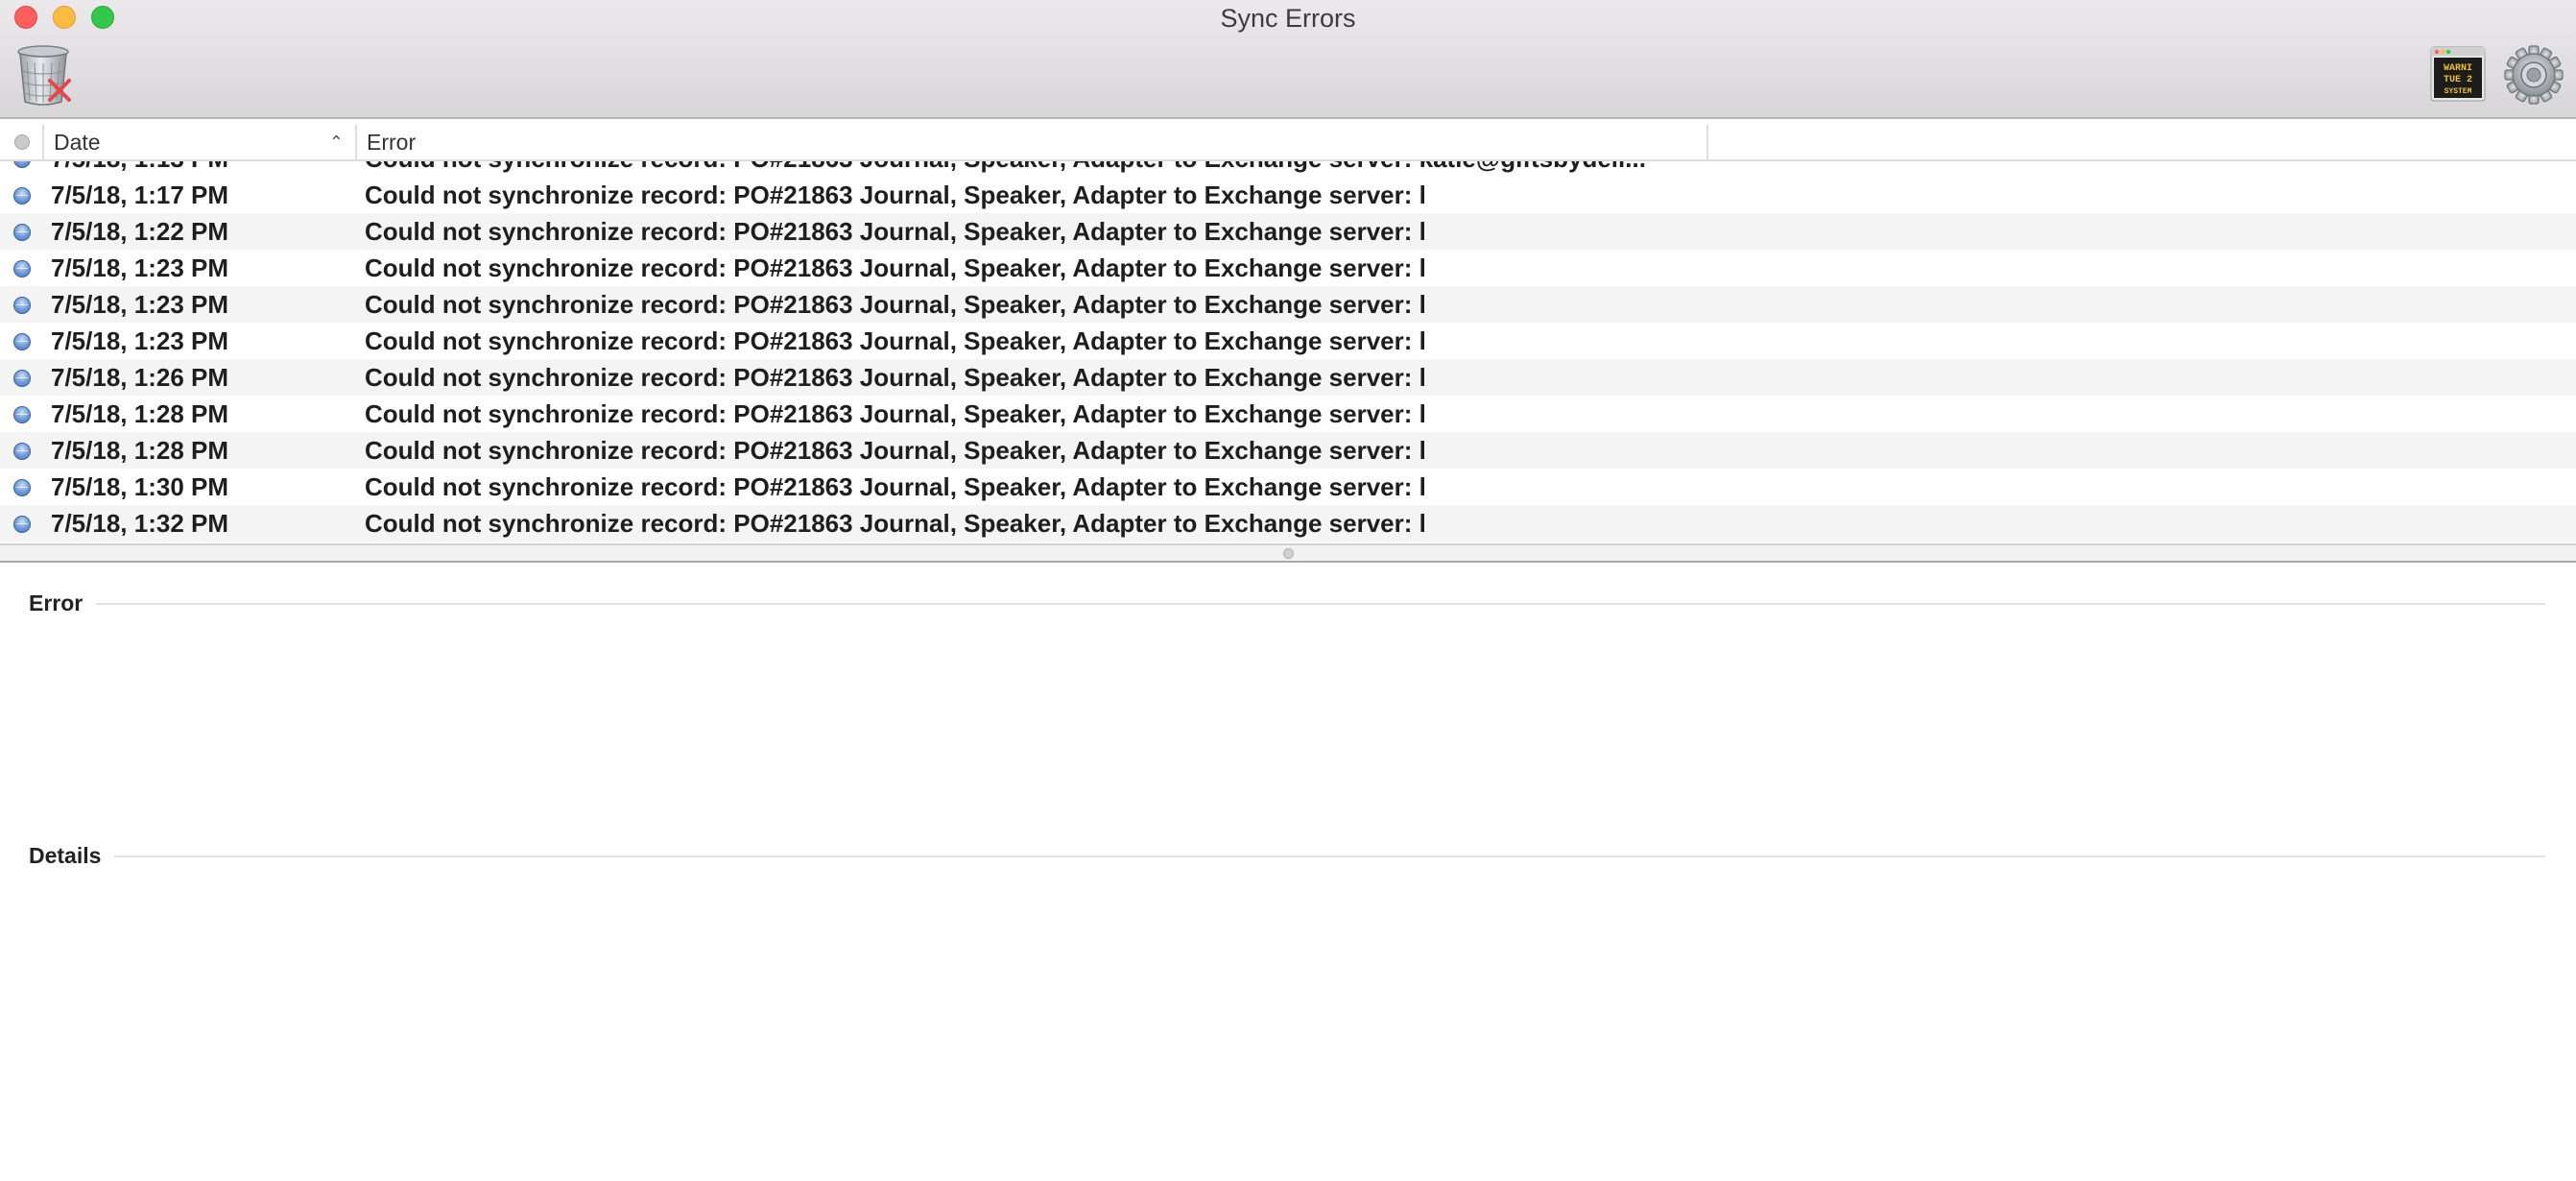 The width and height of the screenshot is (2576, 1181). Describe the element at coordinates (392, 142) in the screenshot. I see `column-header-error-label: Error` at that location.